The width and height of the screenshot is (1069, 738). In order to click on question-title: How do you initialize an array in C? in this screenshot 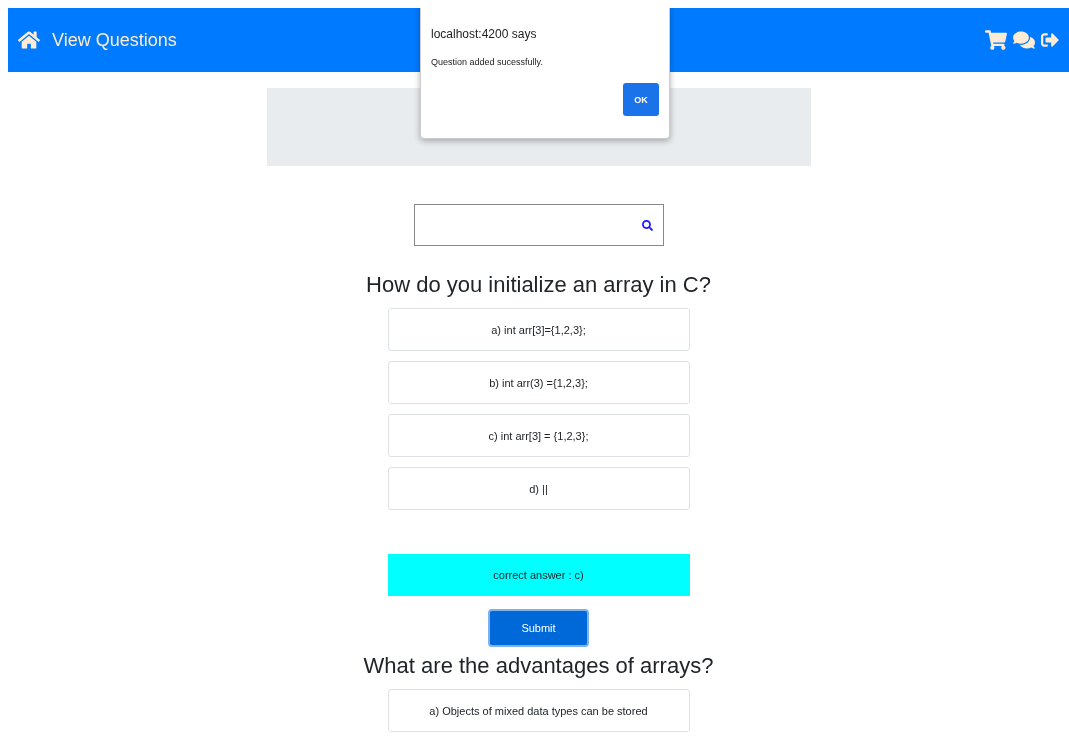, I will do `click(538, 285)`.